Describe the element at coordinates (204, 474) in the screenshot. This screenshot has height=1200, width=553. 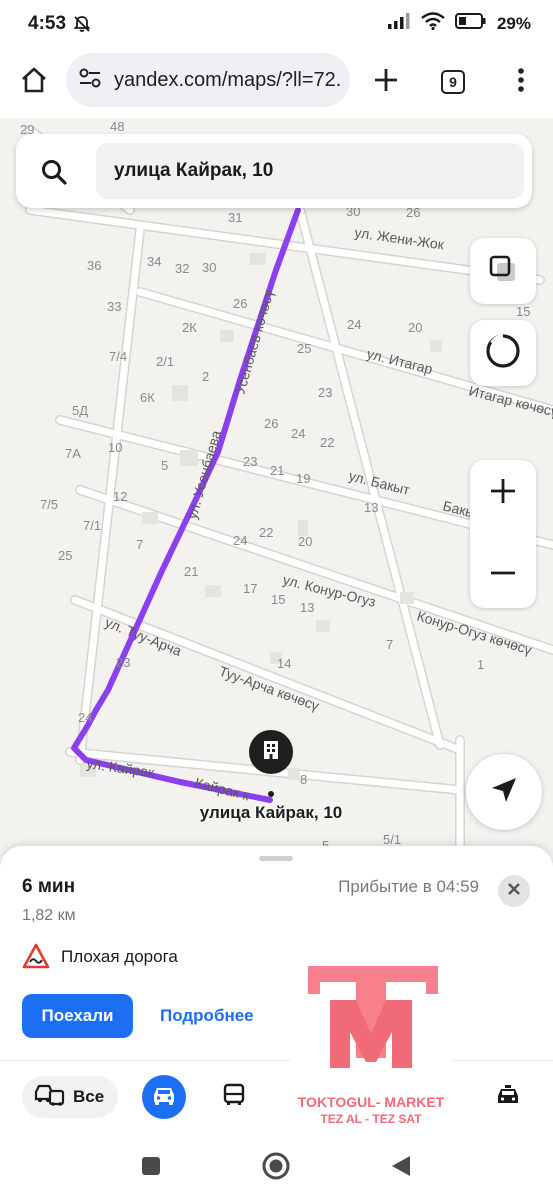
I see `street-label: ул. Усенбаева` at that location.